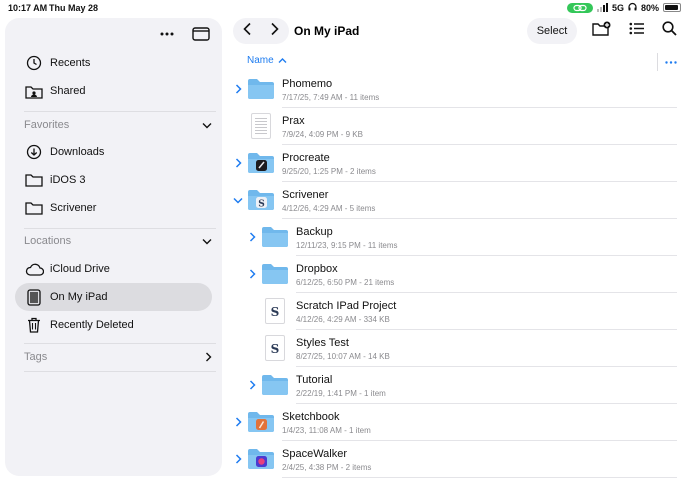 The height and width of the screenshot is (481, 689). I want to click on file-name: Backup, so click(314, 232).